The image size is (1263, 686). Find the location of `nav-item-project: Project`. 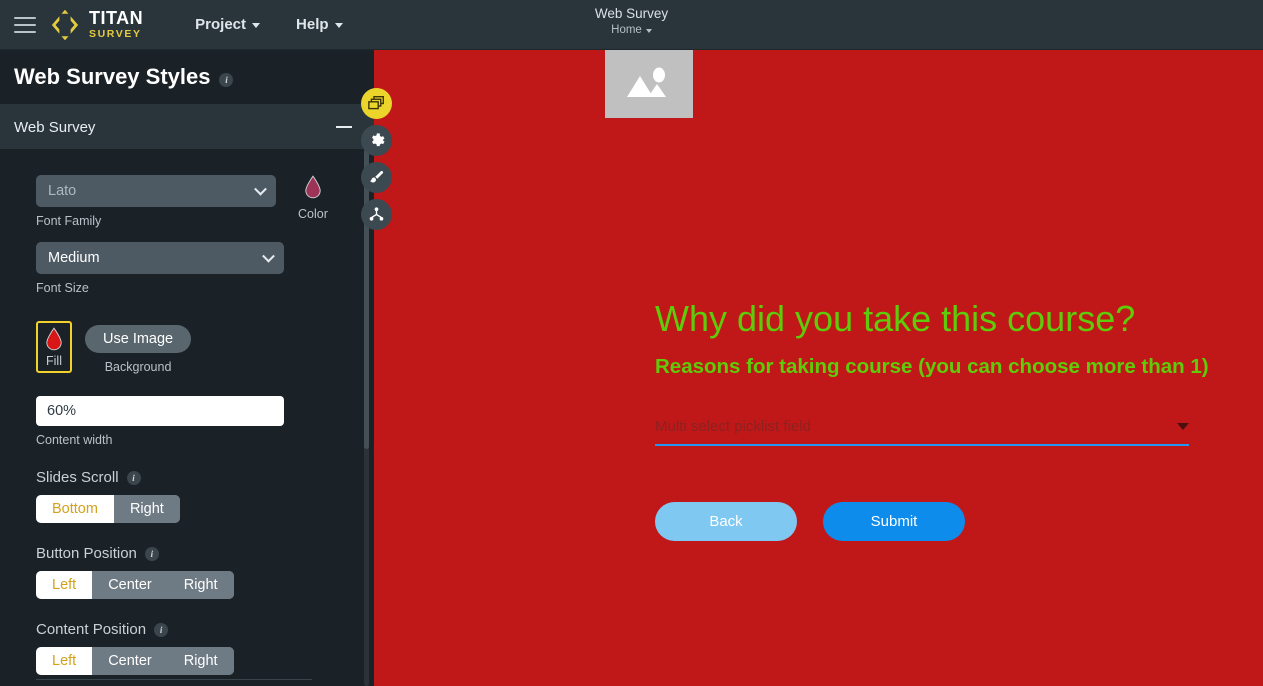

nav-item-project: Project is located at coordinates (228, 24).